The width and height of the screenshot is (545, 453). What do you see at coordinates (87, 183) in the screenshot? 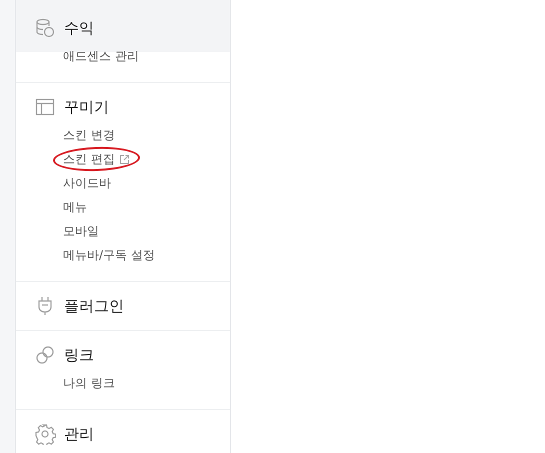
I see `menu-item: 사이드바` at bounding box center [87, 183].